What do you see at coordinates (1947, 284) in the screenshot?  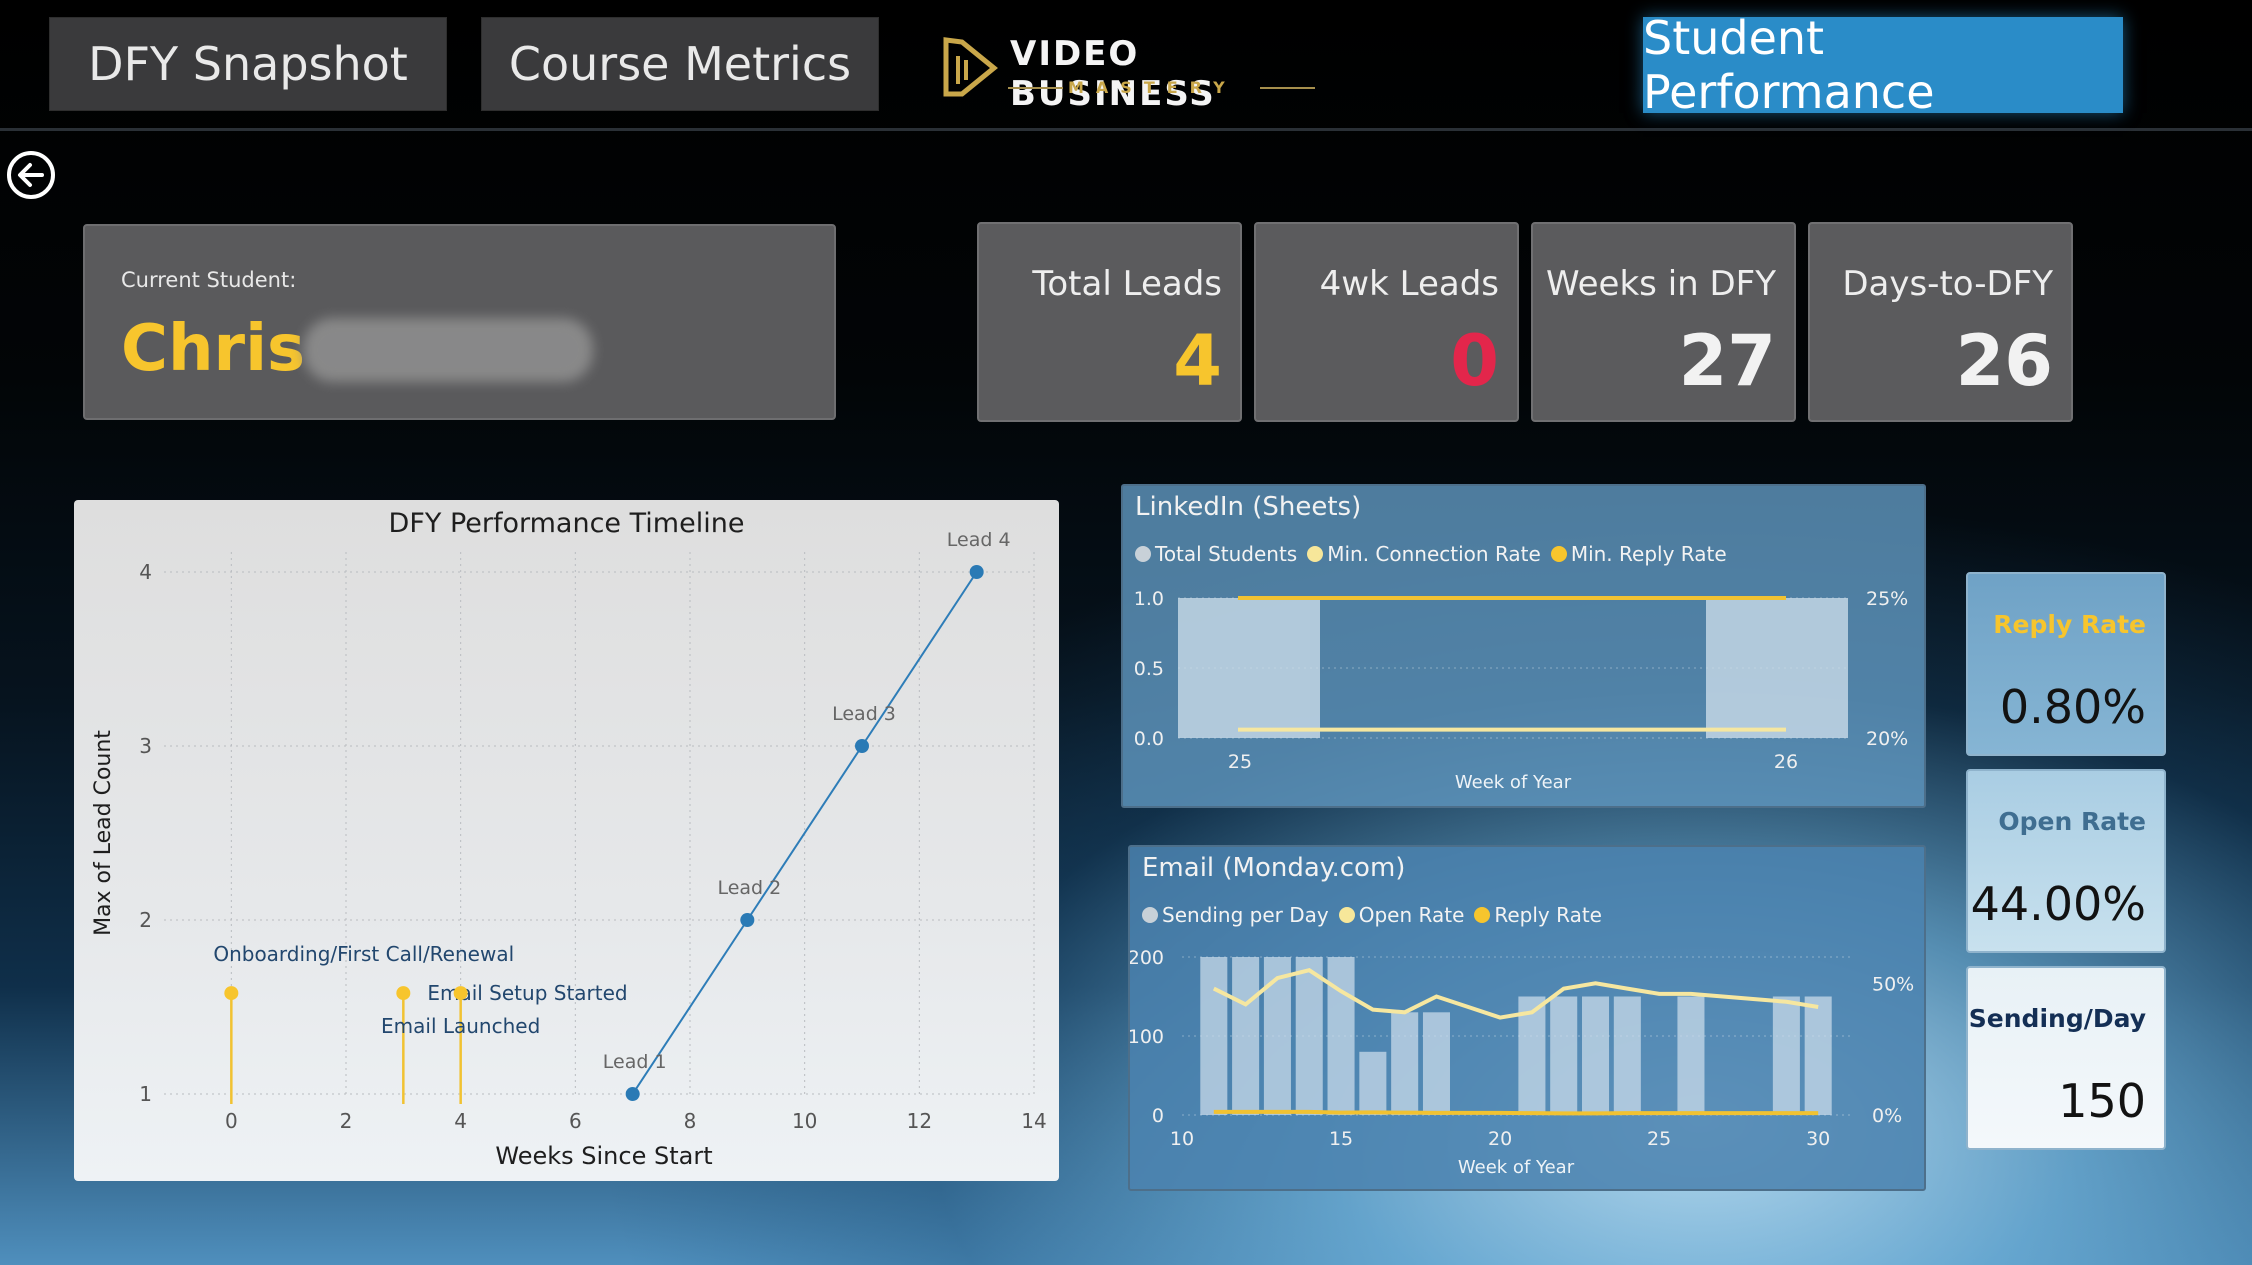 I see `kpi-days-to-dfy-label: Days-to-DFY` at bounding box center [1947, 284].